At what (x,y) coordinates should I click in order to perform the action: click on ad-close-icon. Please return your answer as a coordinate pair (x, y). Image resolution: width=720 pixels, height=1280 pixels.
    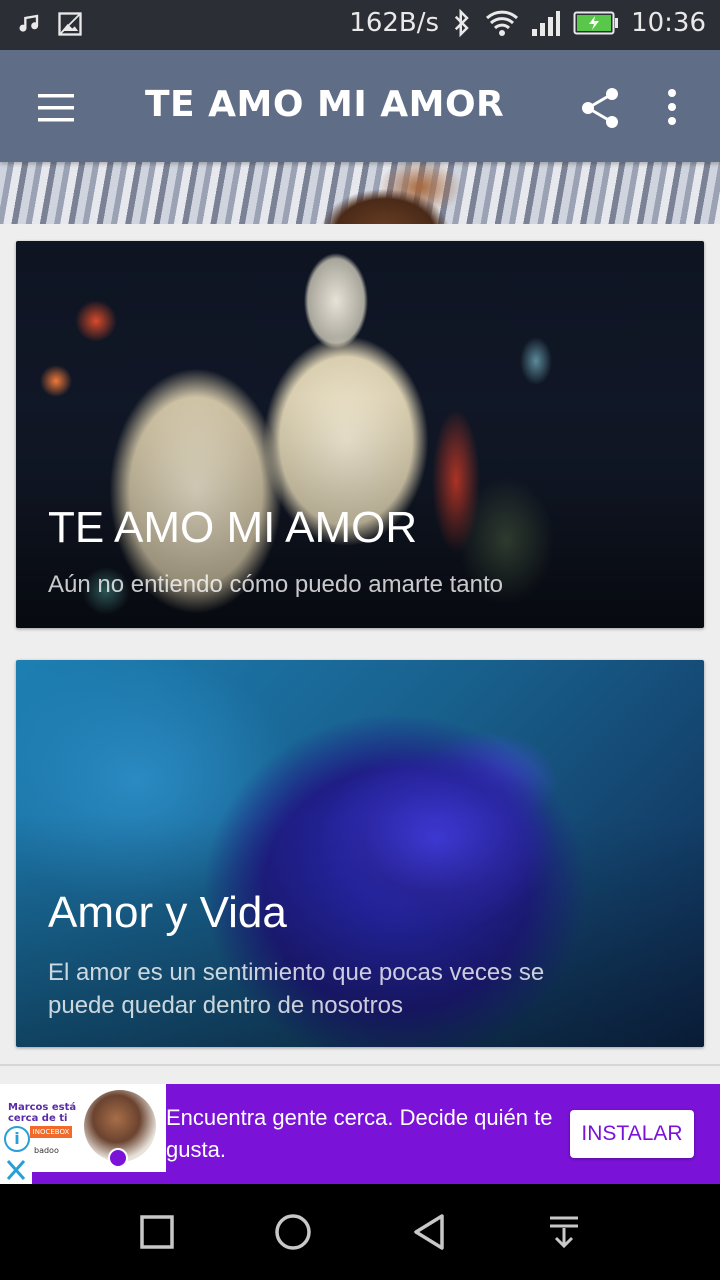
    Looking at the image, I should click on (16, 1170).